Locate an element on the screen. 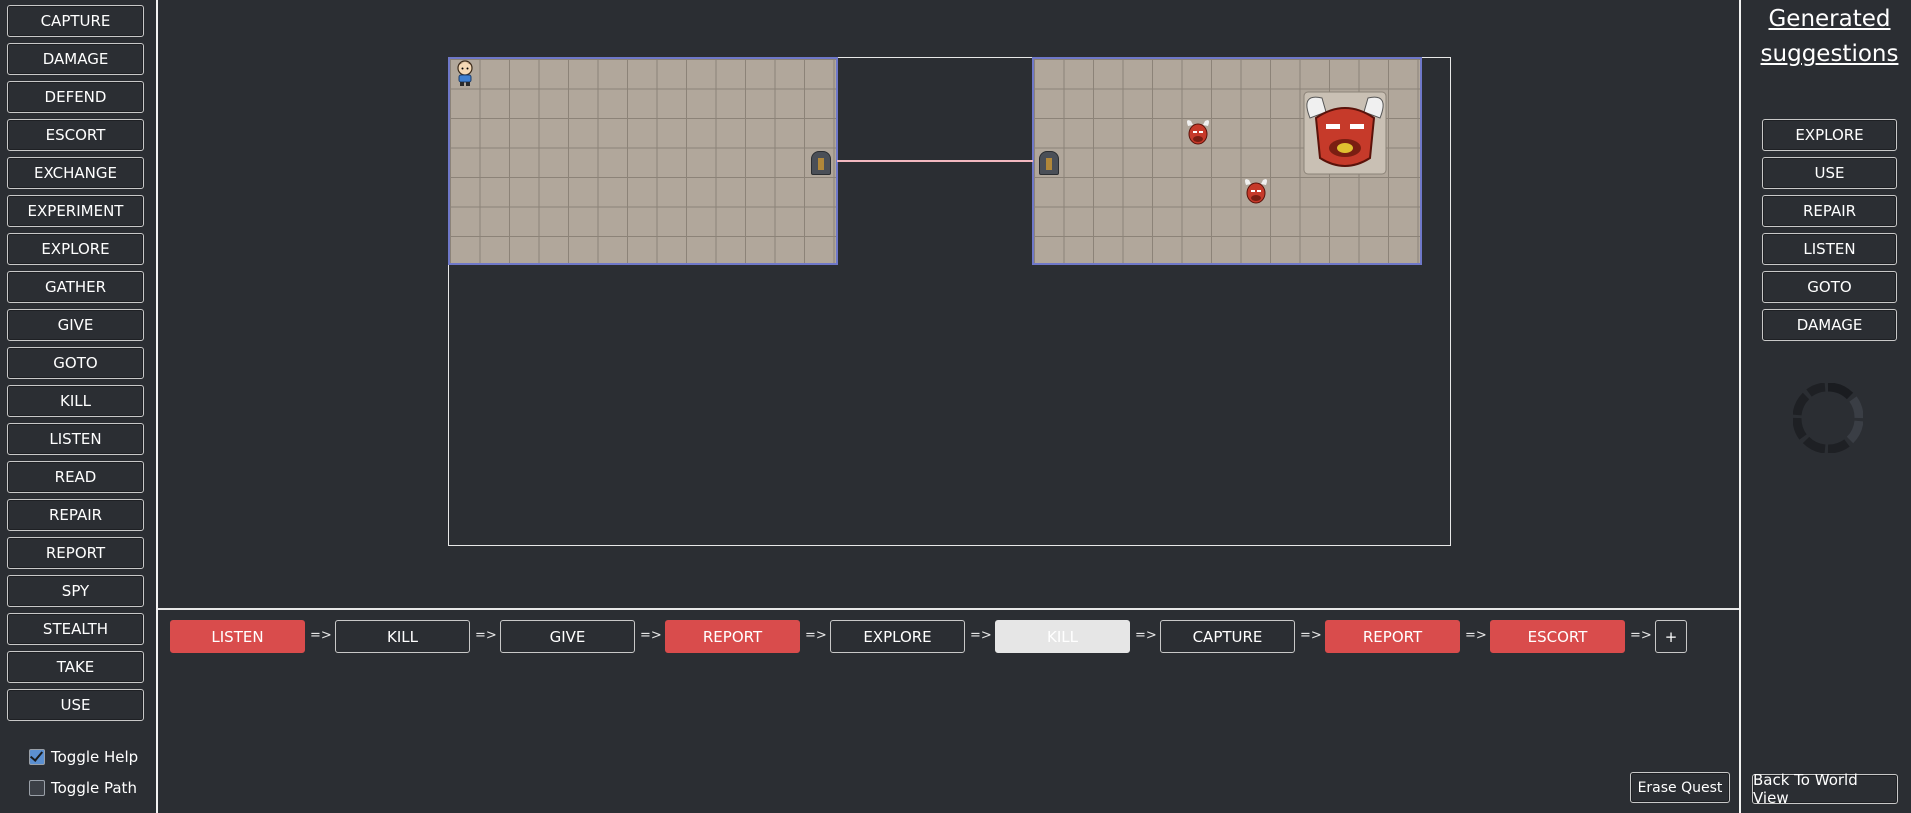  quest-step-escort: ESCORT is located at coordinates (1557, 636).